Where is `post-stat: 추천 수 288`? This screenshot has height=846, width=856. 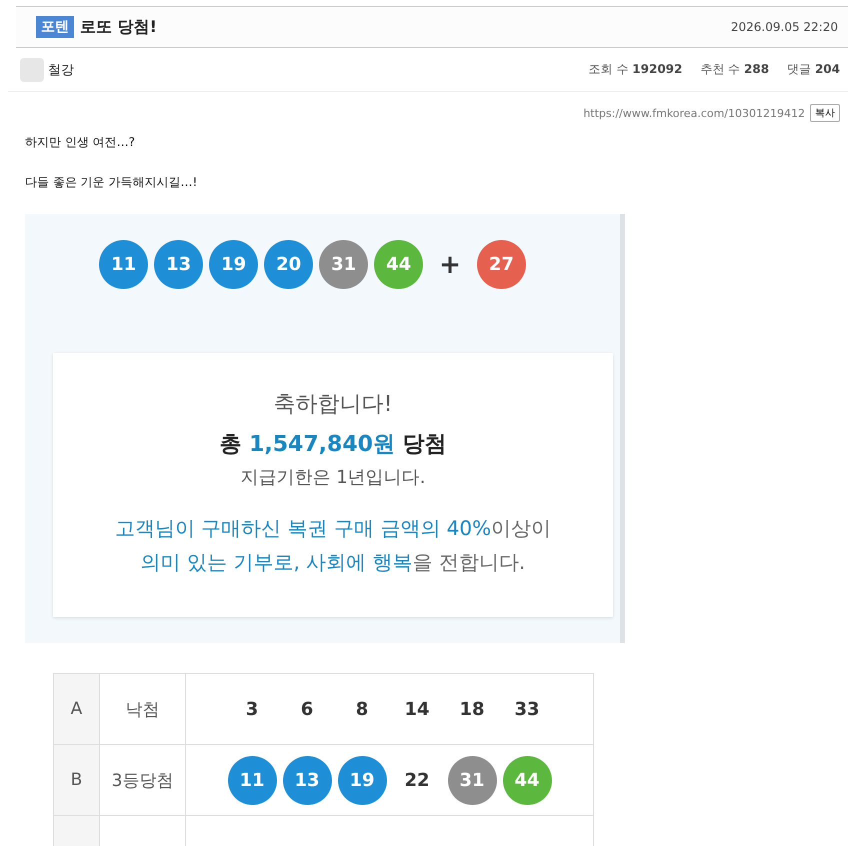
post-stat: 추천 수 288 is located at coordinates (735, 69).